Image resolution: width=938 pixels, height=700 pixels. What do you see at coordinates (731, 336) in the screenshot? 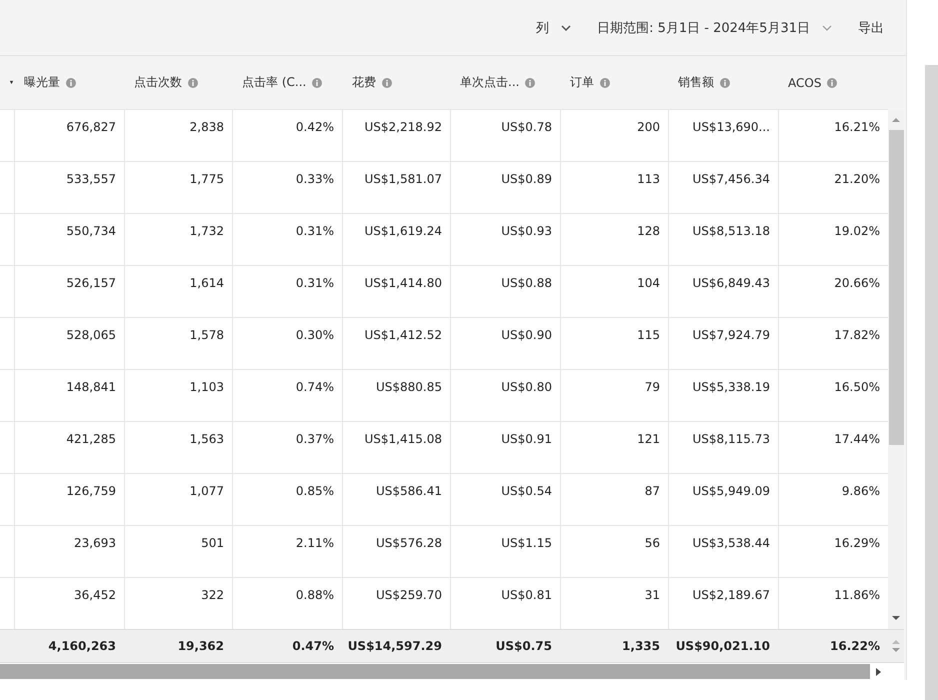
I see `table-cell-text: US$7,924.79` at bounding box center [731, 336].